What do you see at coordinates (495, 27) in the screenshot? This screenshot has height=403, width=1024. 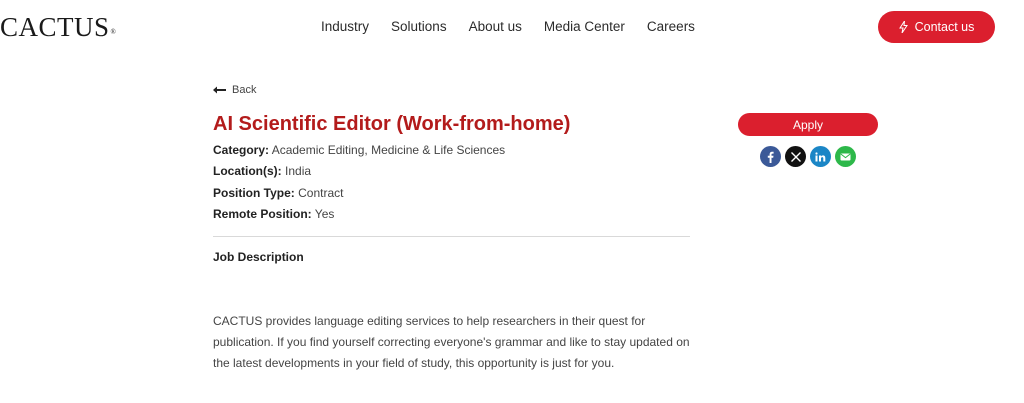 I see `nav-item-about-us: About us` at bounding box center [495, 27].